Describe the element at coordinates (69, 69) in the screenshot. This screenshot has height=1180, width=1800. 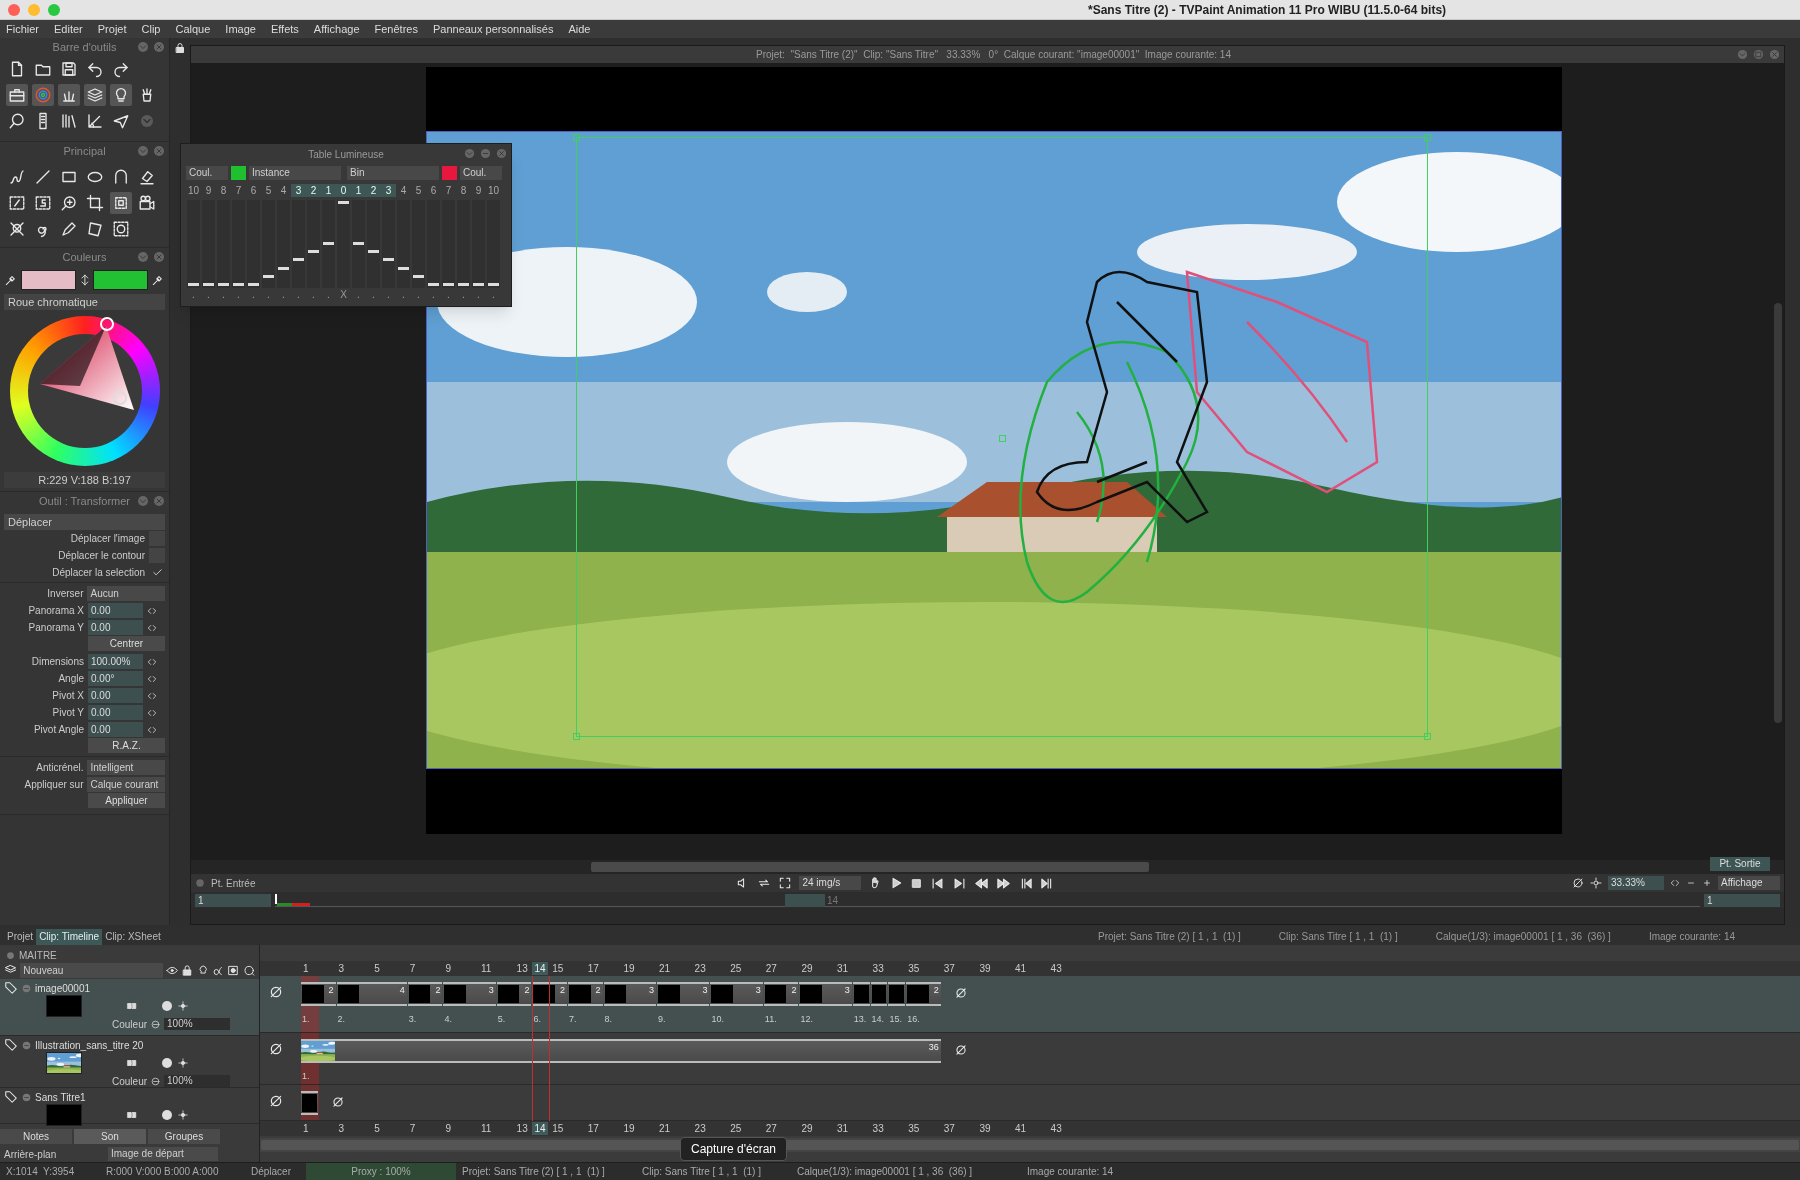
I see `save-icon` at that location.